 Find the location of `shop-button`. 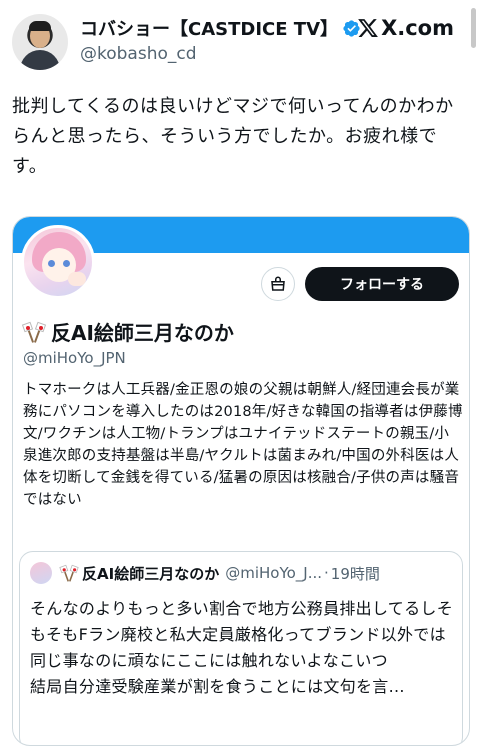

shop-button is located at coordinates (278, 284).